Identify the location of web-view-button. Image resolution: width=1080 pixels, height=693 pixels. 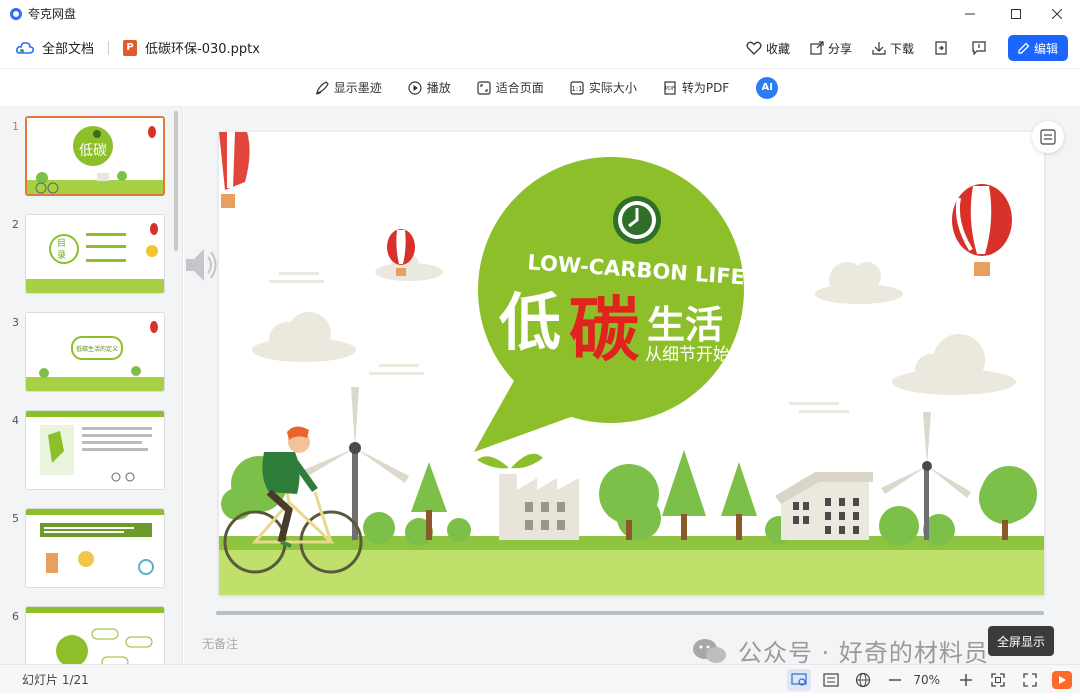
(863, 680).